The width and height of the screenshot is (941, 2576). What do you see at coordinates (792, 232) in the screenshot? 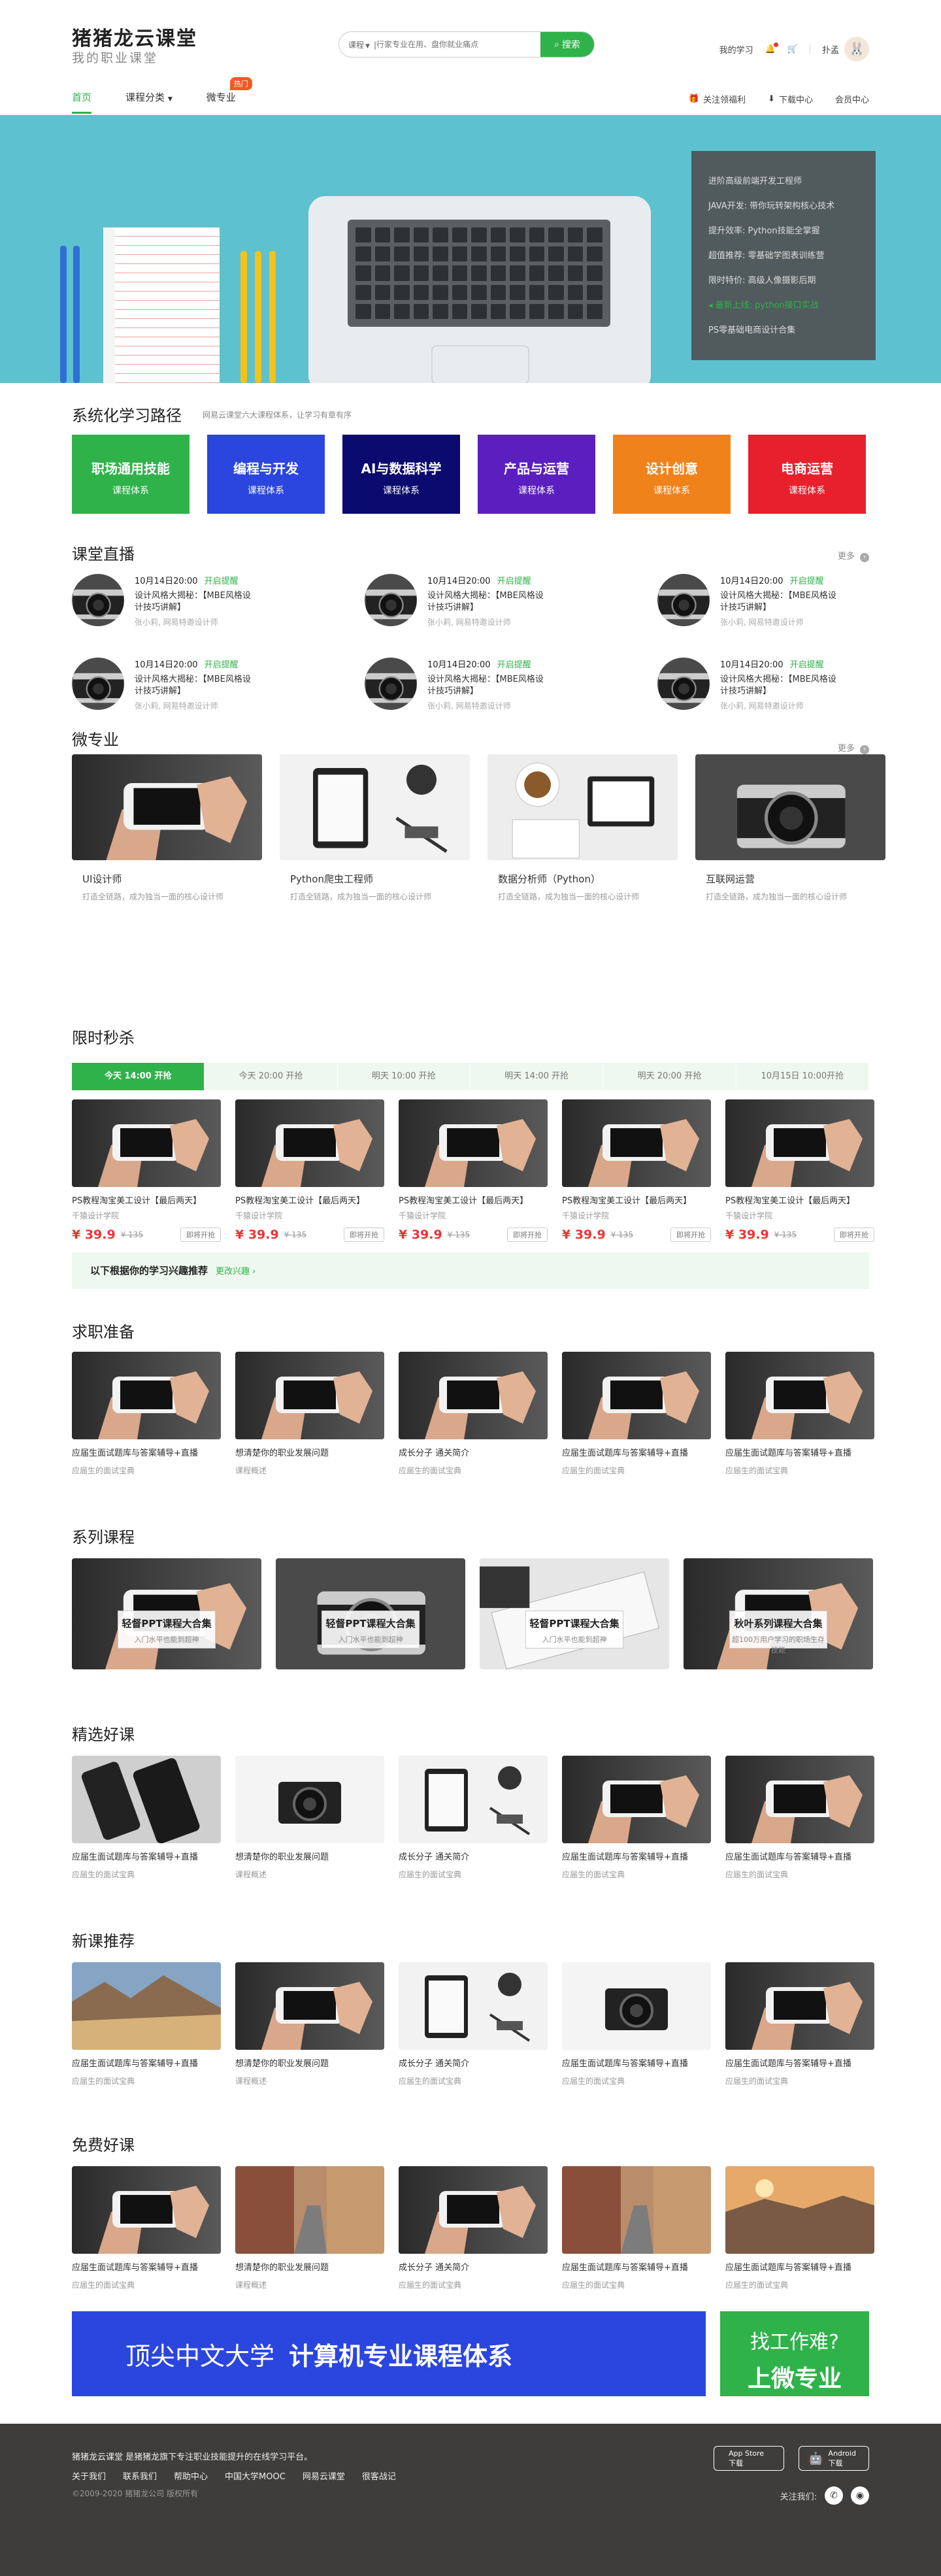
I see `banner-menu-item: 提升效率: Python技能全掌握` at bounding box center [792, 232].